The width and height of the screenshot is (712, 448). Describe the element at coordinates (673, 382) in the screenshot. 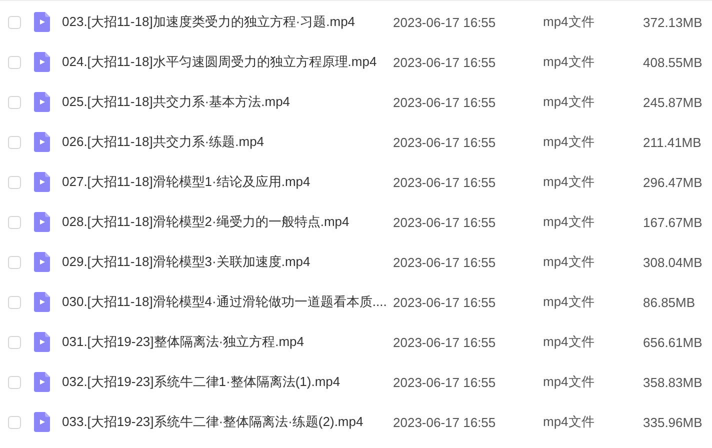

I see `file-size: 358.83MB` at that location.